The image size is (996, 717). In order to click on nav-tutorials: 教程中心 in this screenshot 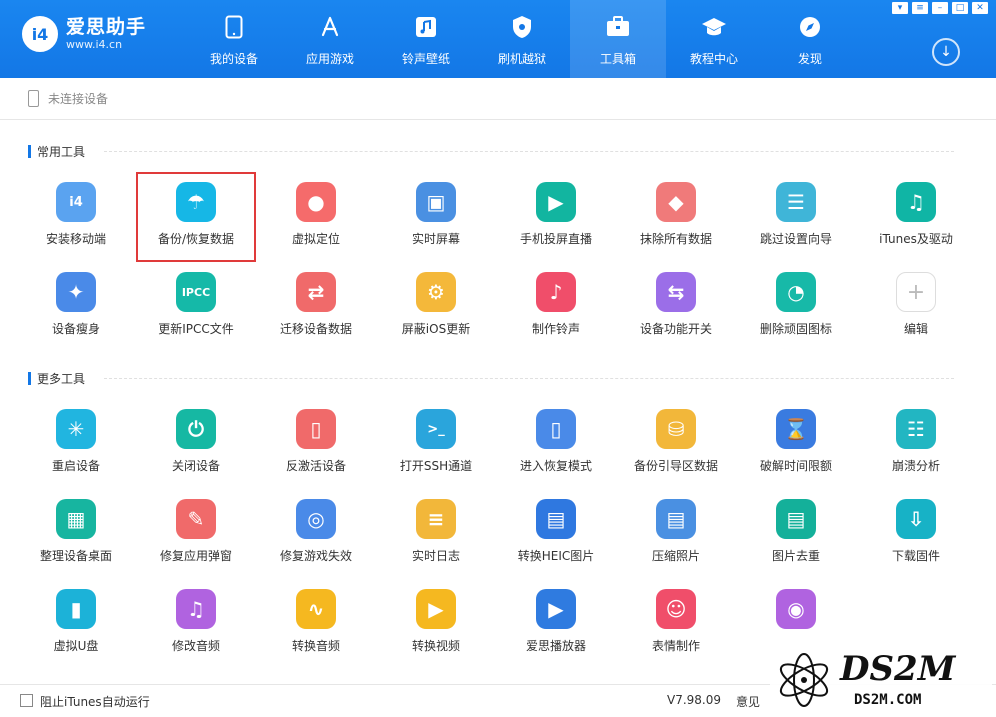, I will do `click(714, 39)`.